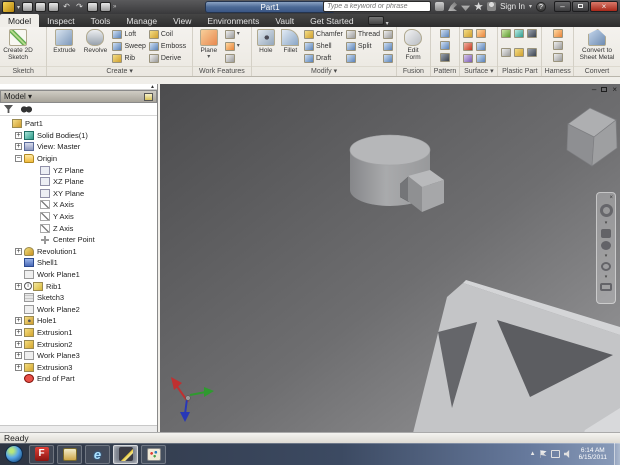 This screenshot has height=465, width=620. What do you see at coordinates (95, 41) in the screenshot?
I see `revolve-button: Revolve` at bounding box center [95, 41].